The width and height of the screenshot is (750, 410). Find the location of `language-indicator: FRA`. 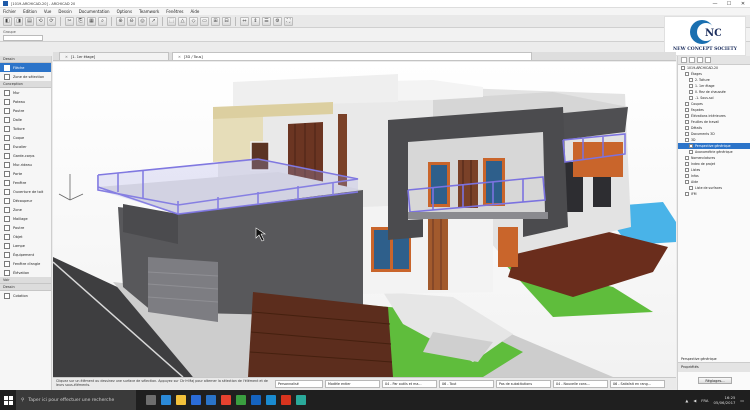

language-indicator: FRA is located at coordinates (704, 400).